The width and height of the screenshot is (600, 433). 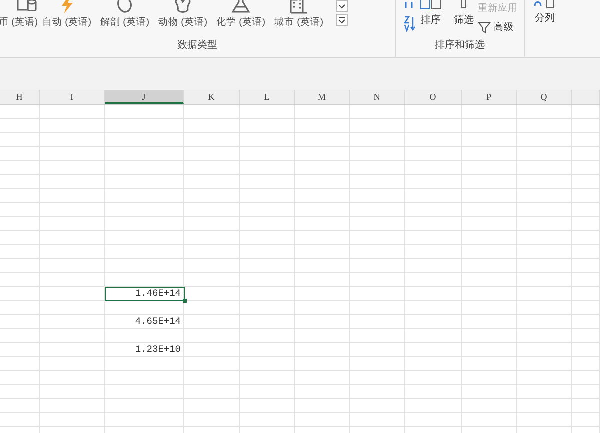 I want to click on coin-stack-icon, so click(x=27, y=7).